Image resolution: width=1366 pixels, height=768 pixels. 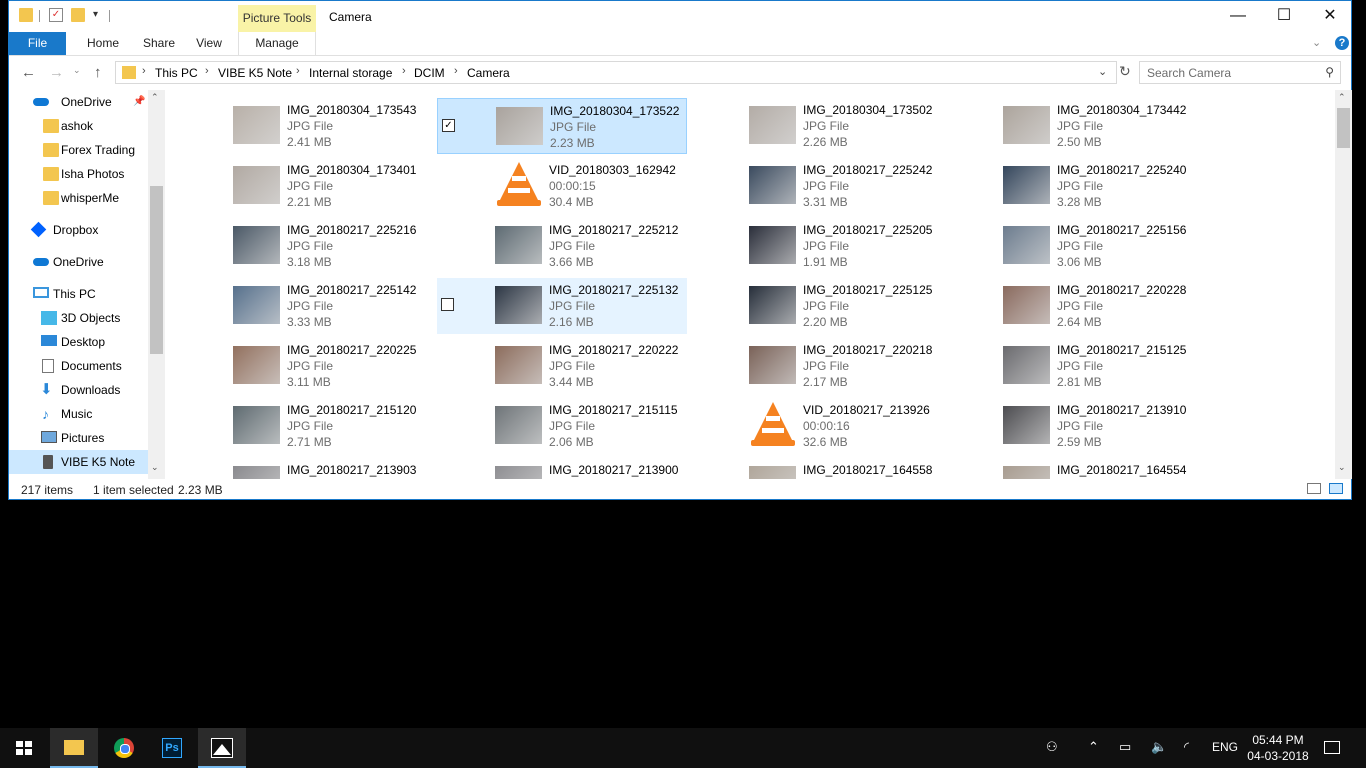 What do you see at coordinates (1225, 747) in the screenshot?
I see `language-indicator: ENG` at bounding box center [1225, 747].